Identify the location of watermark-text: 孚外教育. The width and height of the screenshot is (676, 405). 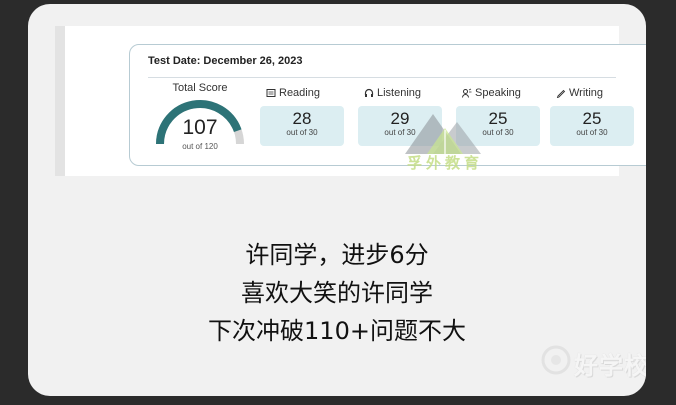
(444, 163).